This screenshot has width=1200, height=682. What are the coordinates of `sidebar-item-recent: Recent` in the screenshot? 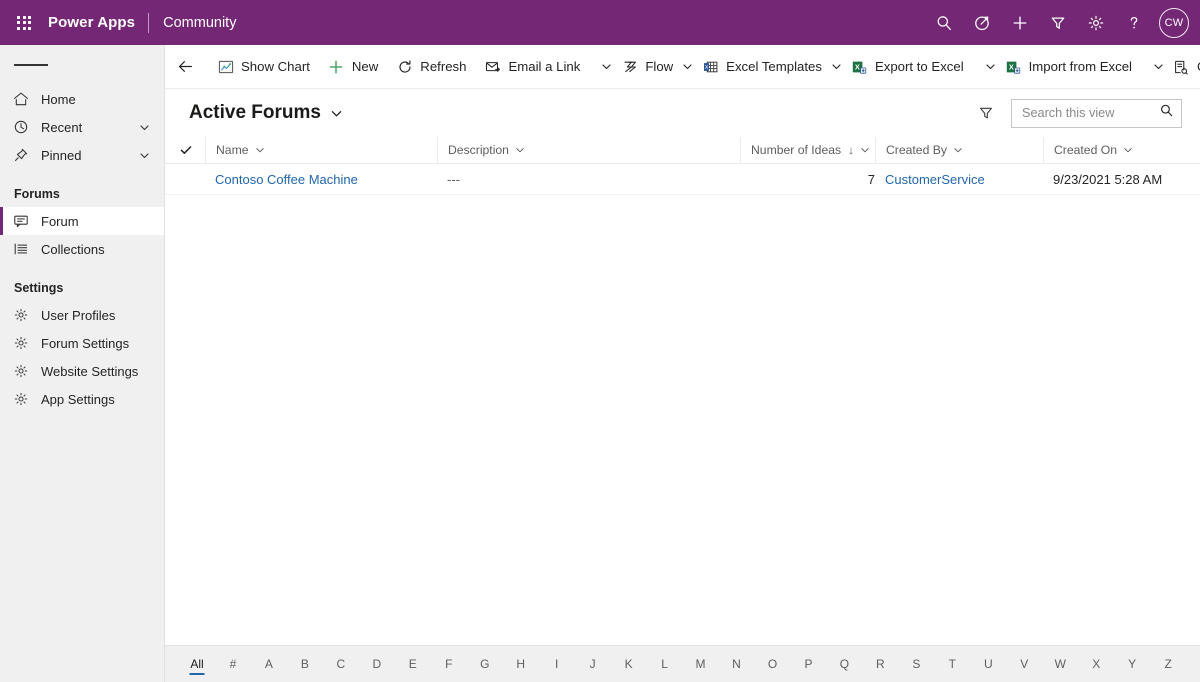 It's located at (82, 127).